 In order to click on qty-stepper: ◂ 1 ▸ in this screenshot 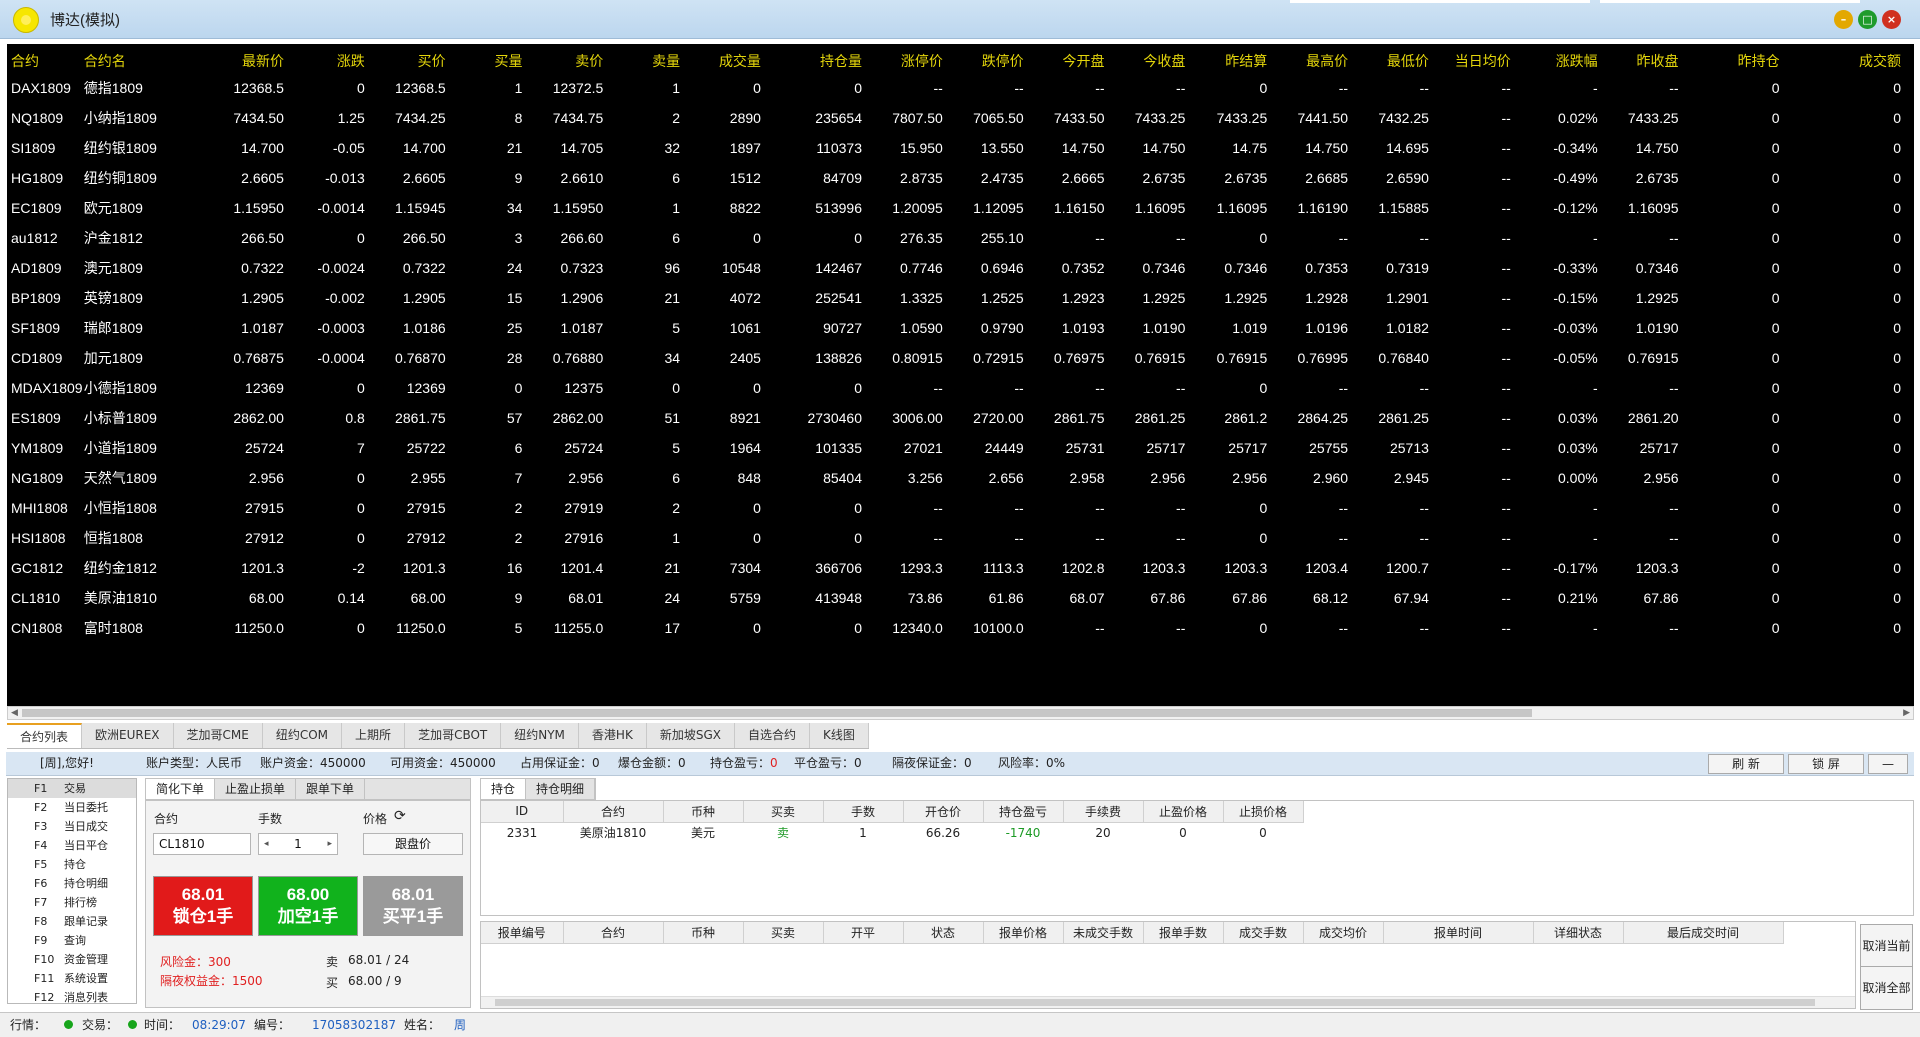, I will do `click(298, 844)`.